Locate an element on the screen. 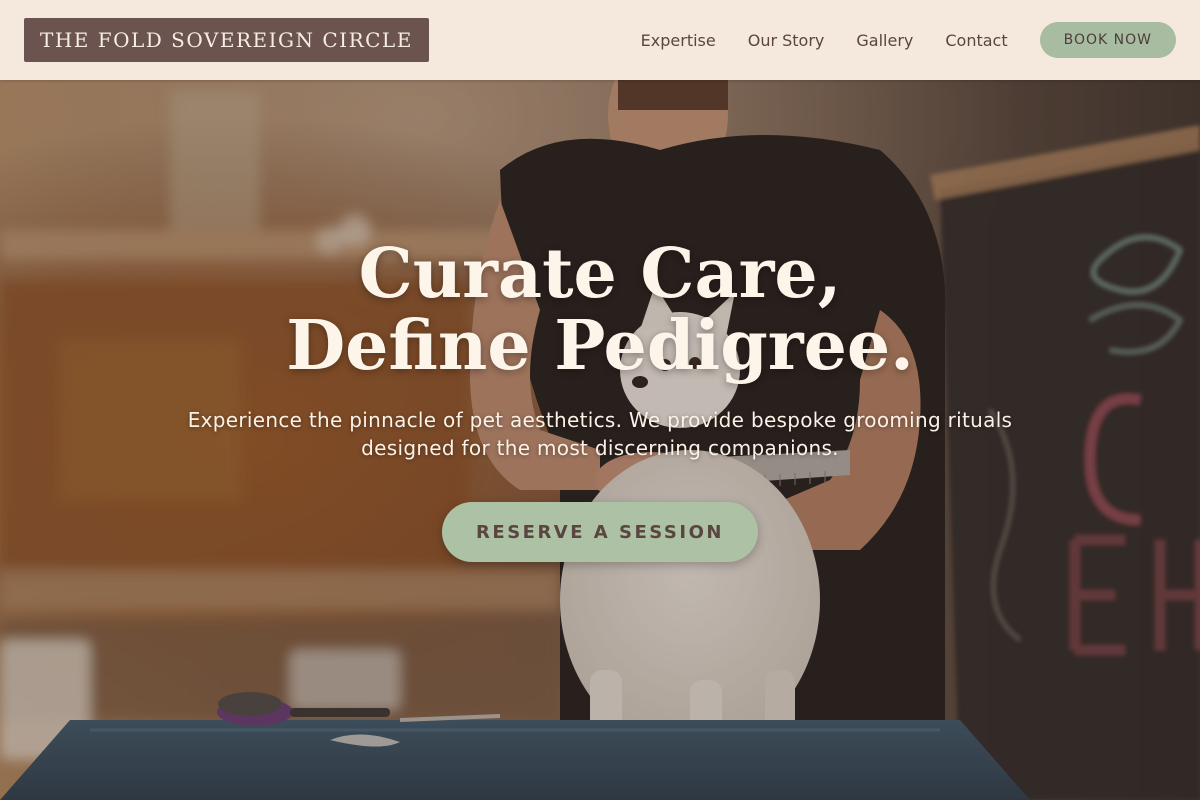  headline-line-1: Curate Care, is located at coordinates (600, 274).